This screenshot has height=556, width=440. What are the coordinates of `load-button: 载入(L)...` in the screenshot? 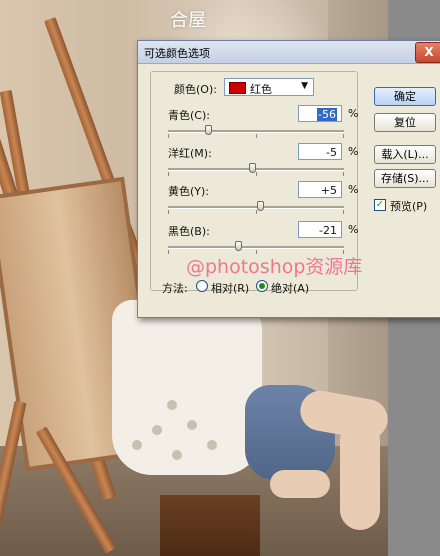 It's located at (405, 154).